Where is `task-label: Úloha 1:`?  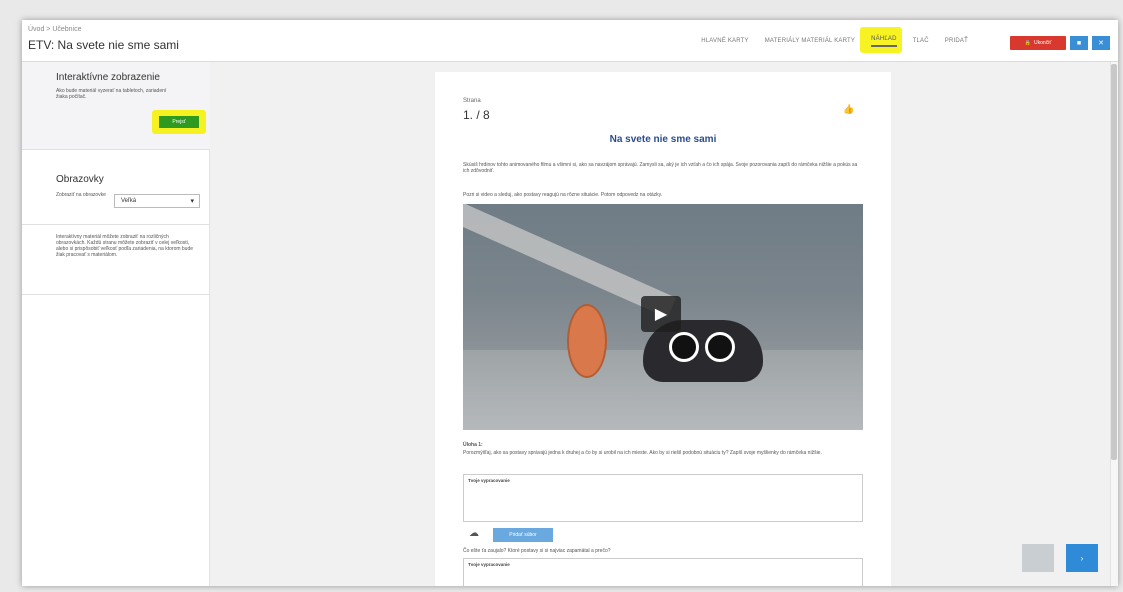
task-label: Úloha 1: is located at coordinates (473, 445).